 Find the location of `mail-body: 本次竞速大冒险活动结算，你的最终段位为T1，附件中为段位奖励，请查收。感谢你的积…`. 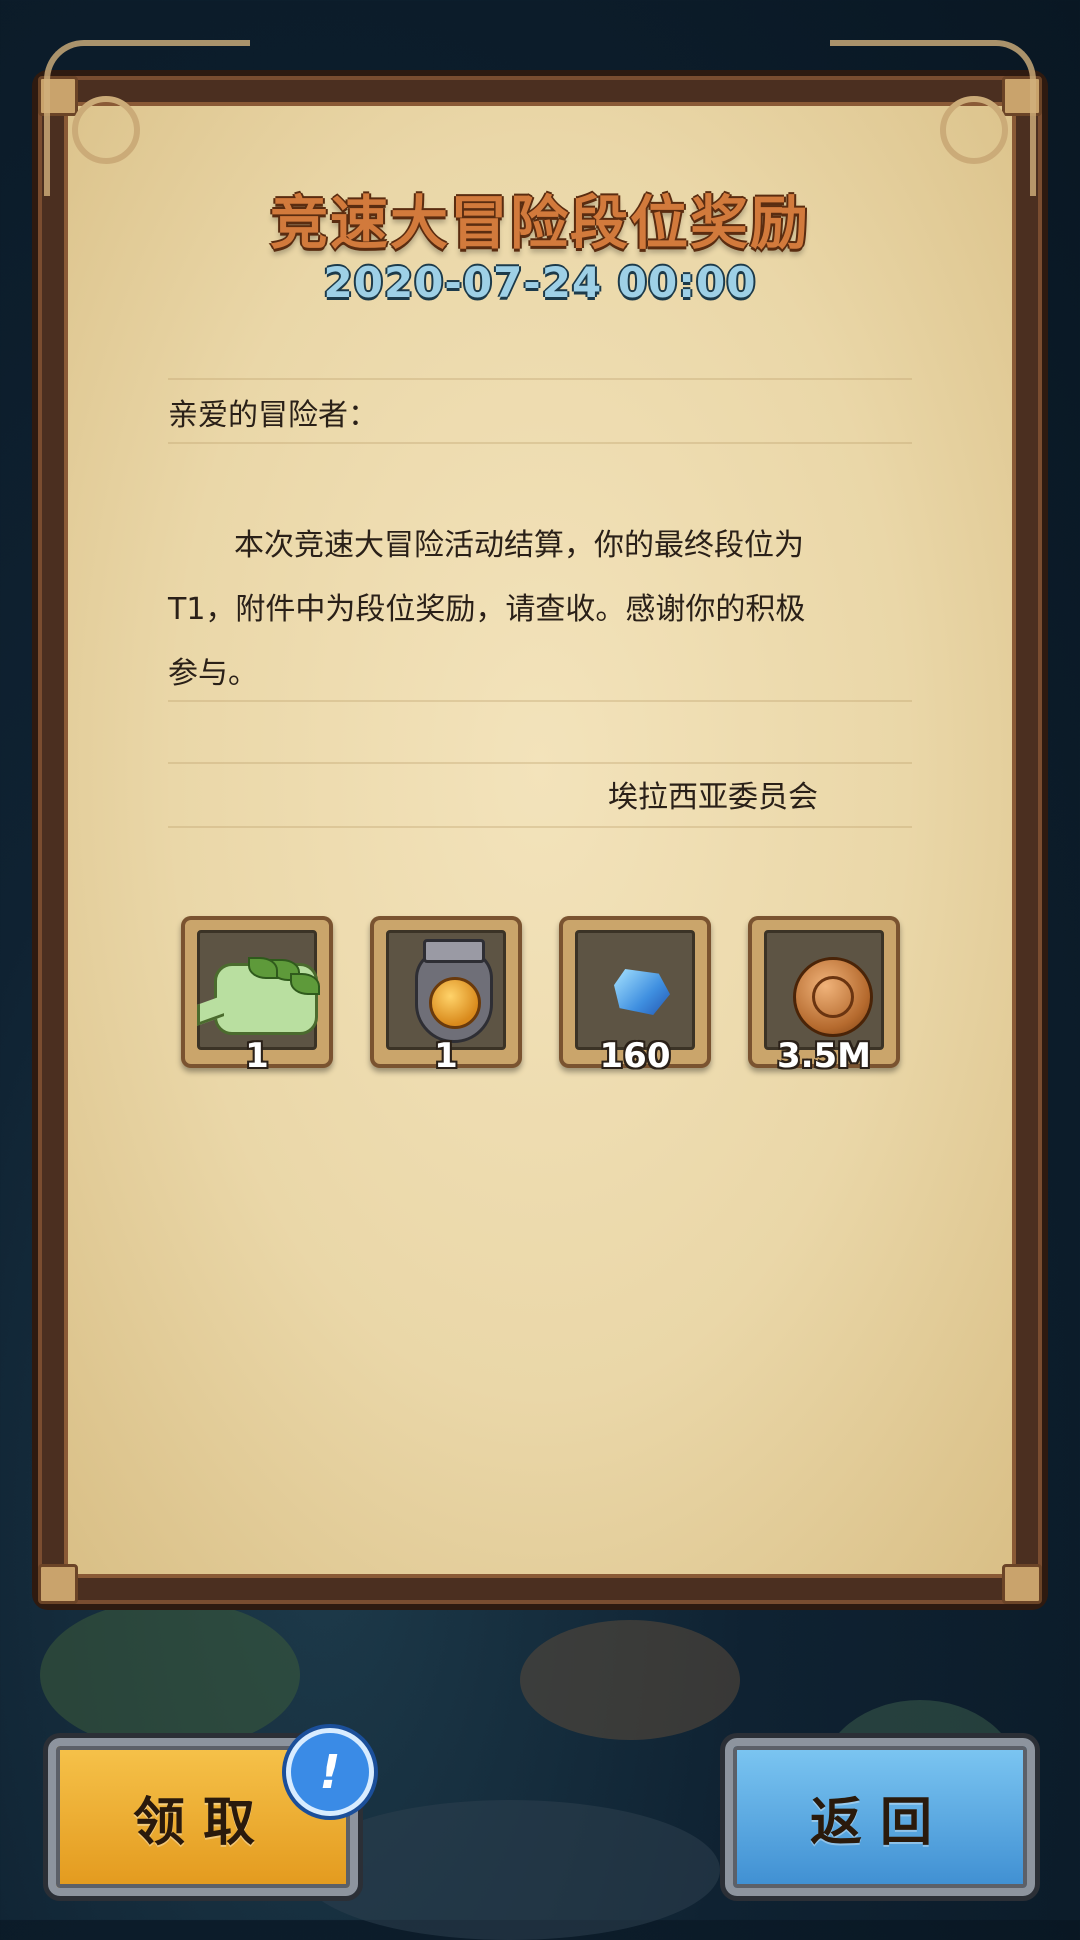

mail-body: 本次竞速大冒险活动结算，你的最终段位为T1，附件中为段位奖励，请查收。感谢你的积… is located at coordinates (487, 609).